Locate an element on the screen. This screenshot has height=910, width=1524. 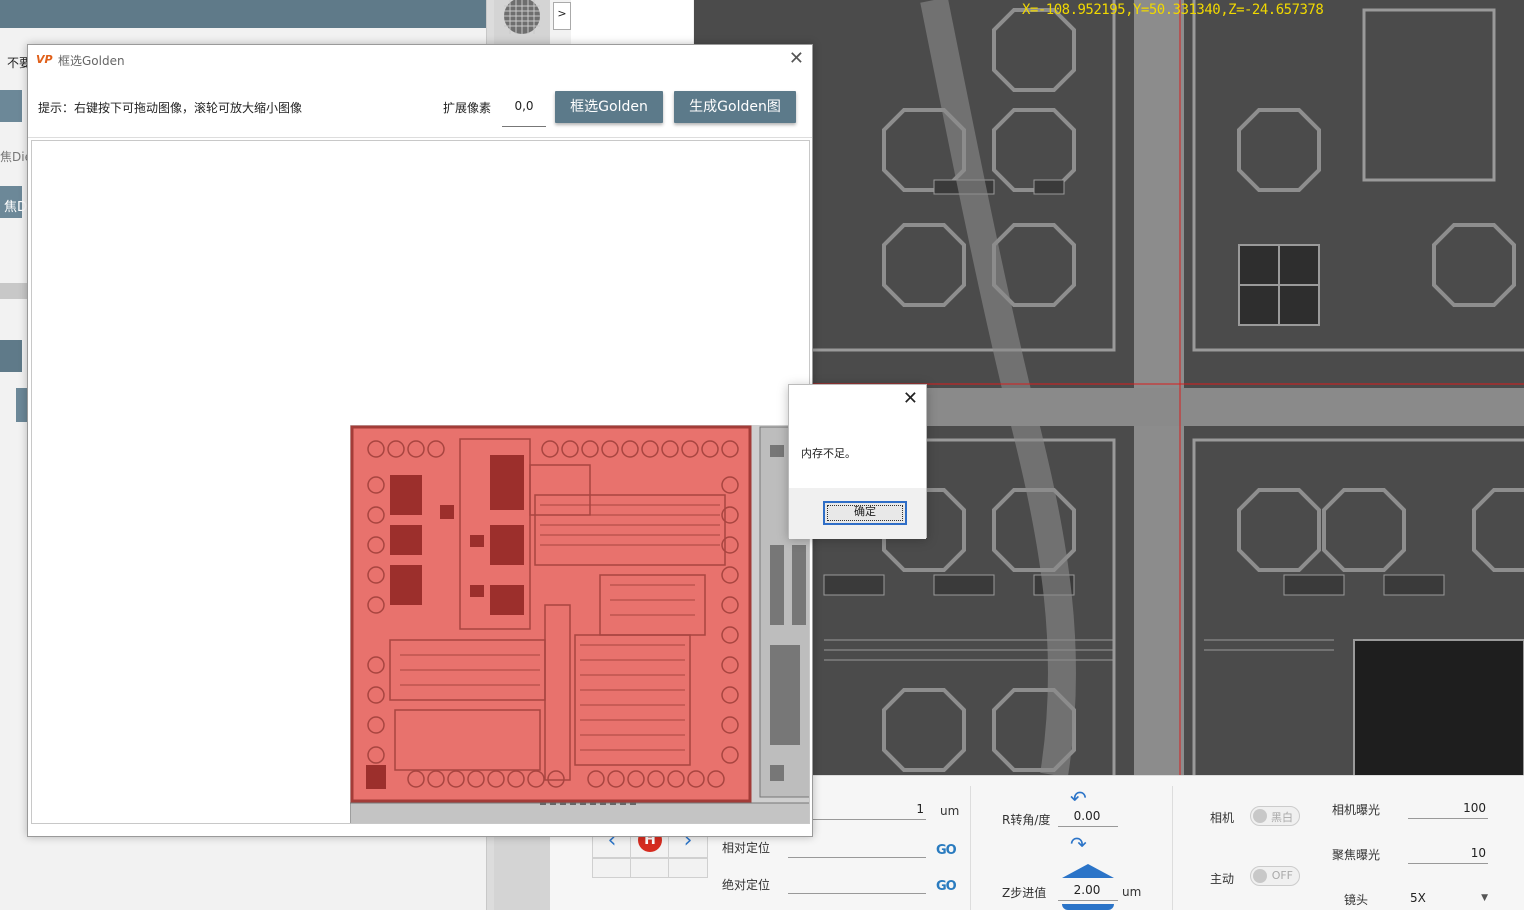
absolute-go-button: GO is located at coordinates (948, 887).